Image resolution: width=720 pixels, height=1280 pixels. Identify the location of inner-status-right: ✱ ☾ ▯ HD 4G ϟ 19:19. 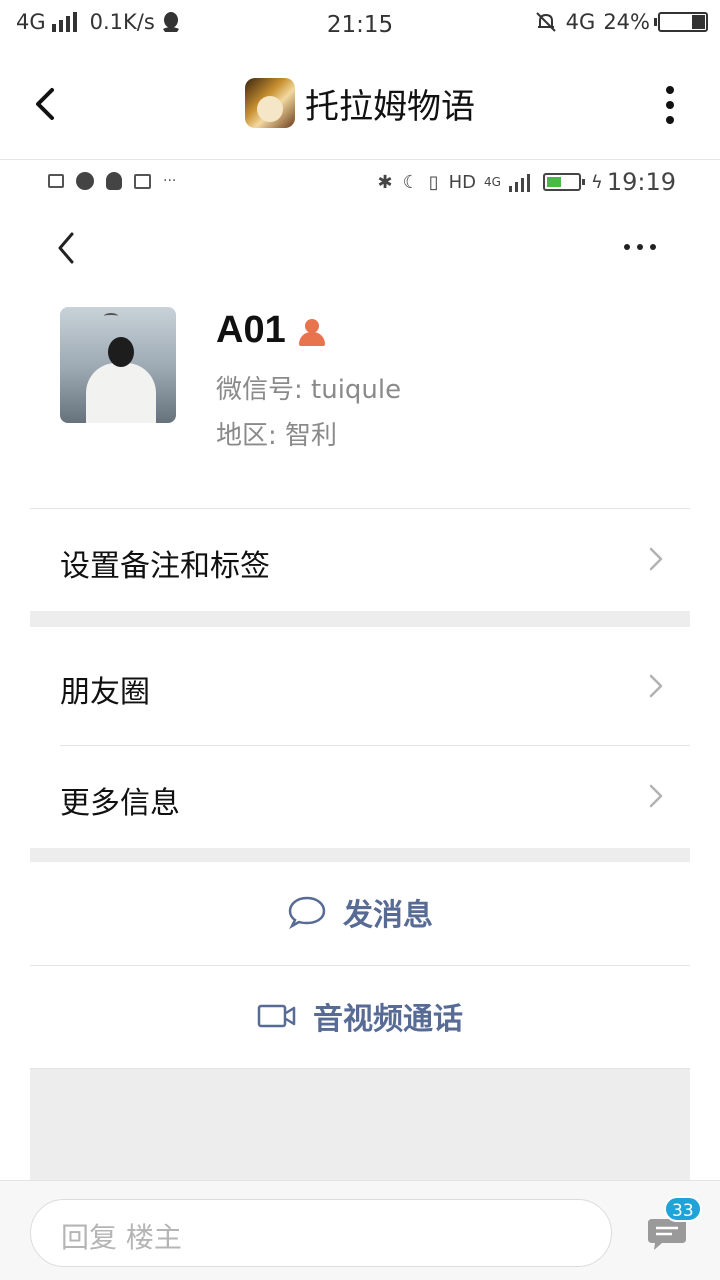
(526, 182).